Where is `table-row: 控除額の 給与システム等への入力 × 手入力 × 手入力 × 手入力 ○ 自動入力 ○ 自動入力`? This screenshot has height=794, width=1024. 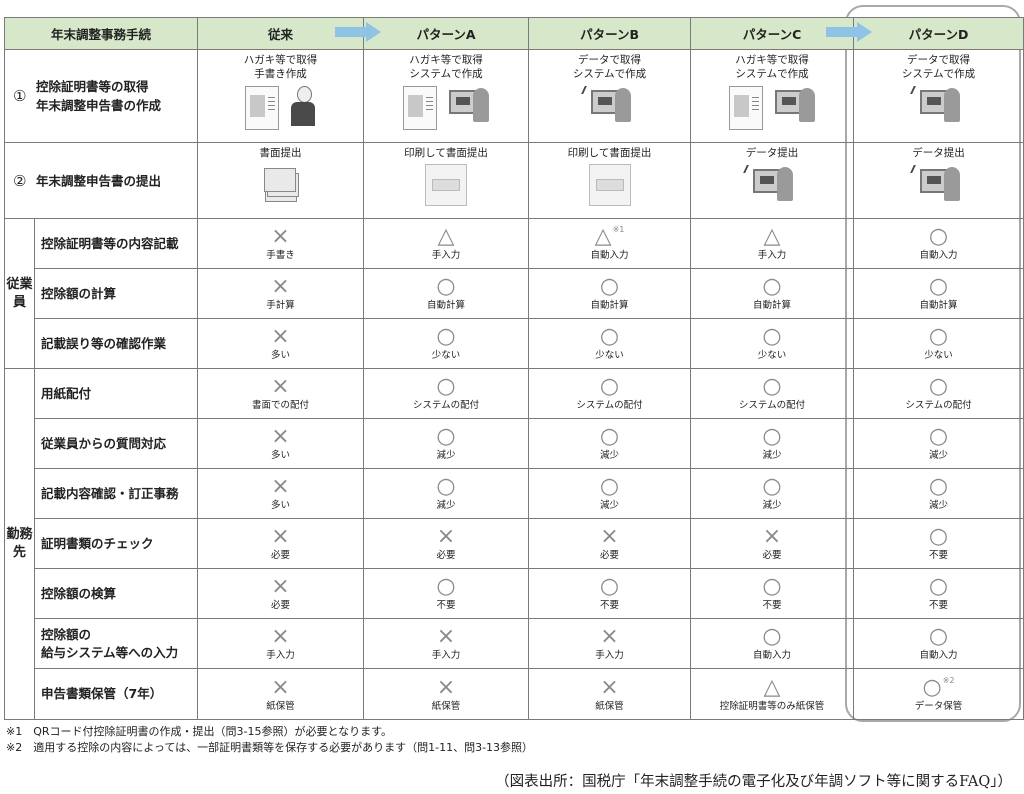 table-row: 控除額の 給与システム等への入力 × 手入力 × 手入力 × 手入力 ○ 自動入力 ○ 自動入力 is located at coordinates (514, 643).